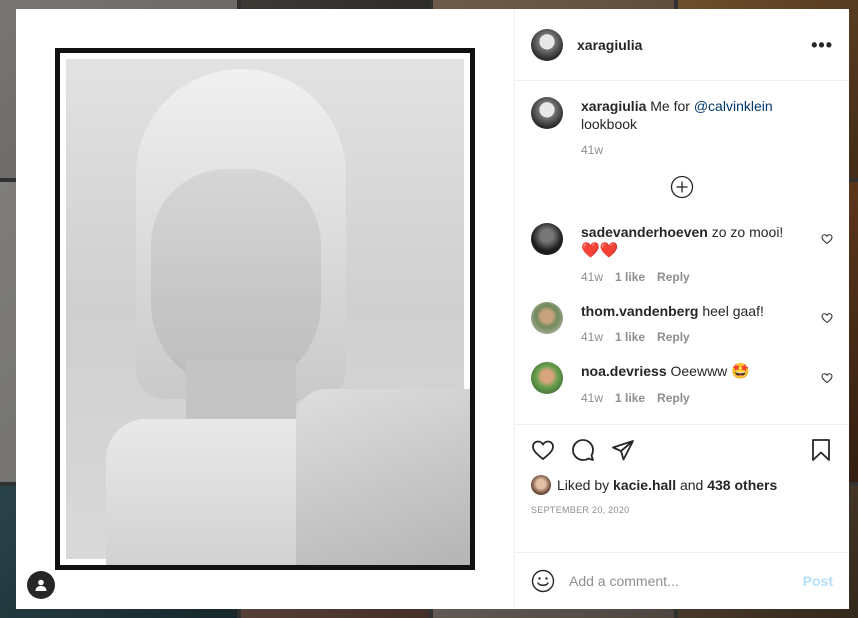 The image size is (858, 618). What do you see at coordinates (672, 106) in the screenshot?
I see `caption-text-before: Me for` at bounding box center [672, 106].